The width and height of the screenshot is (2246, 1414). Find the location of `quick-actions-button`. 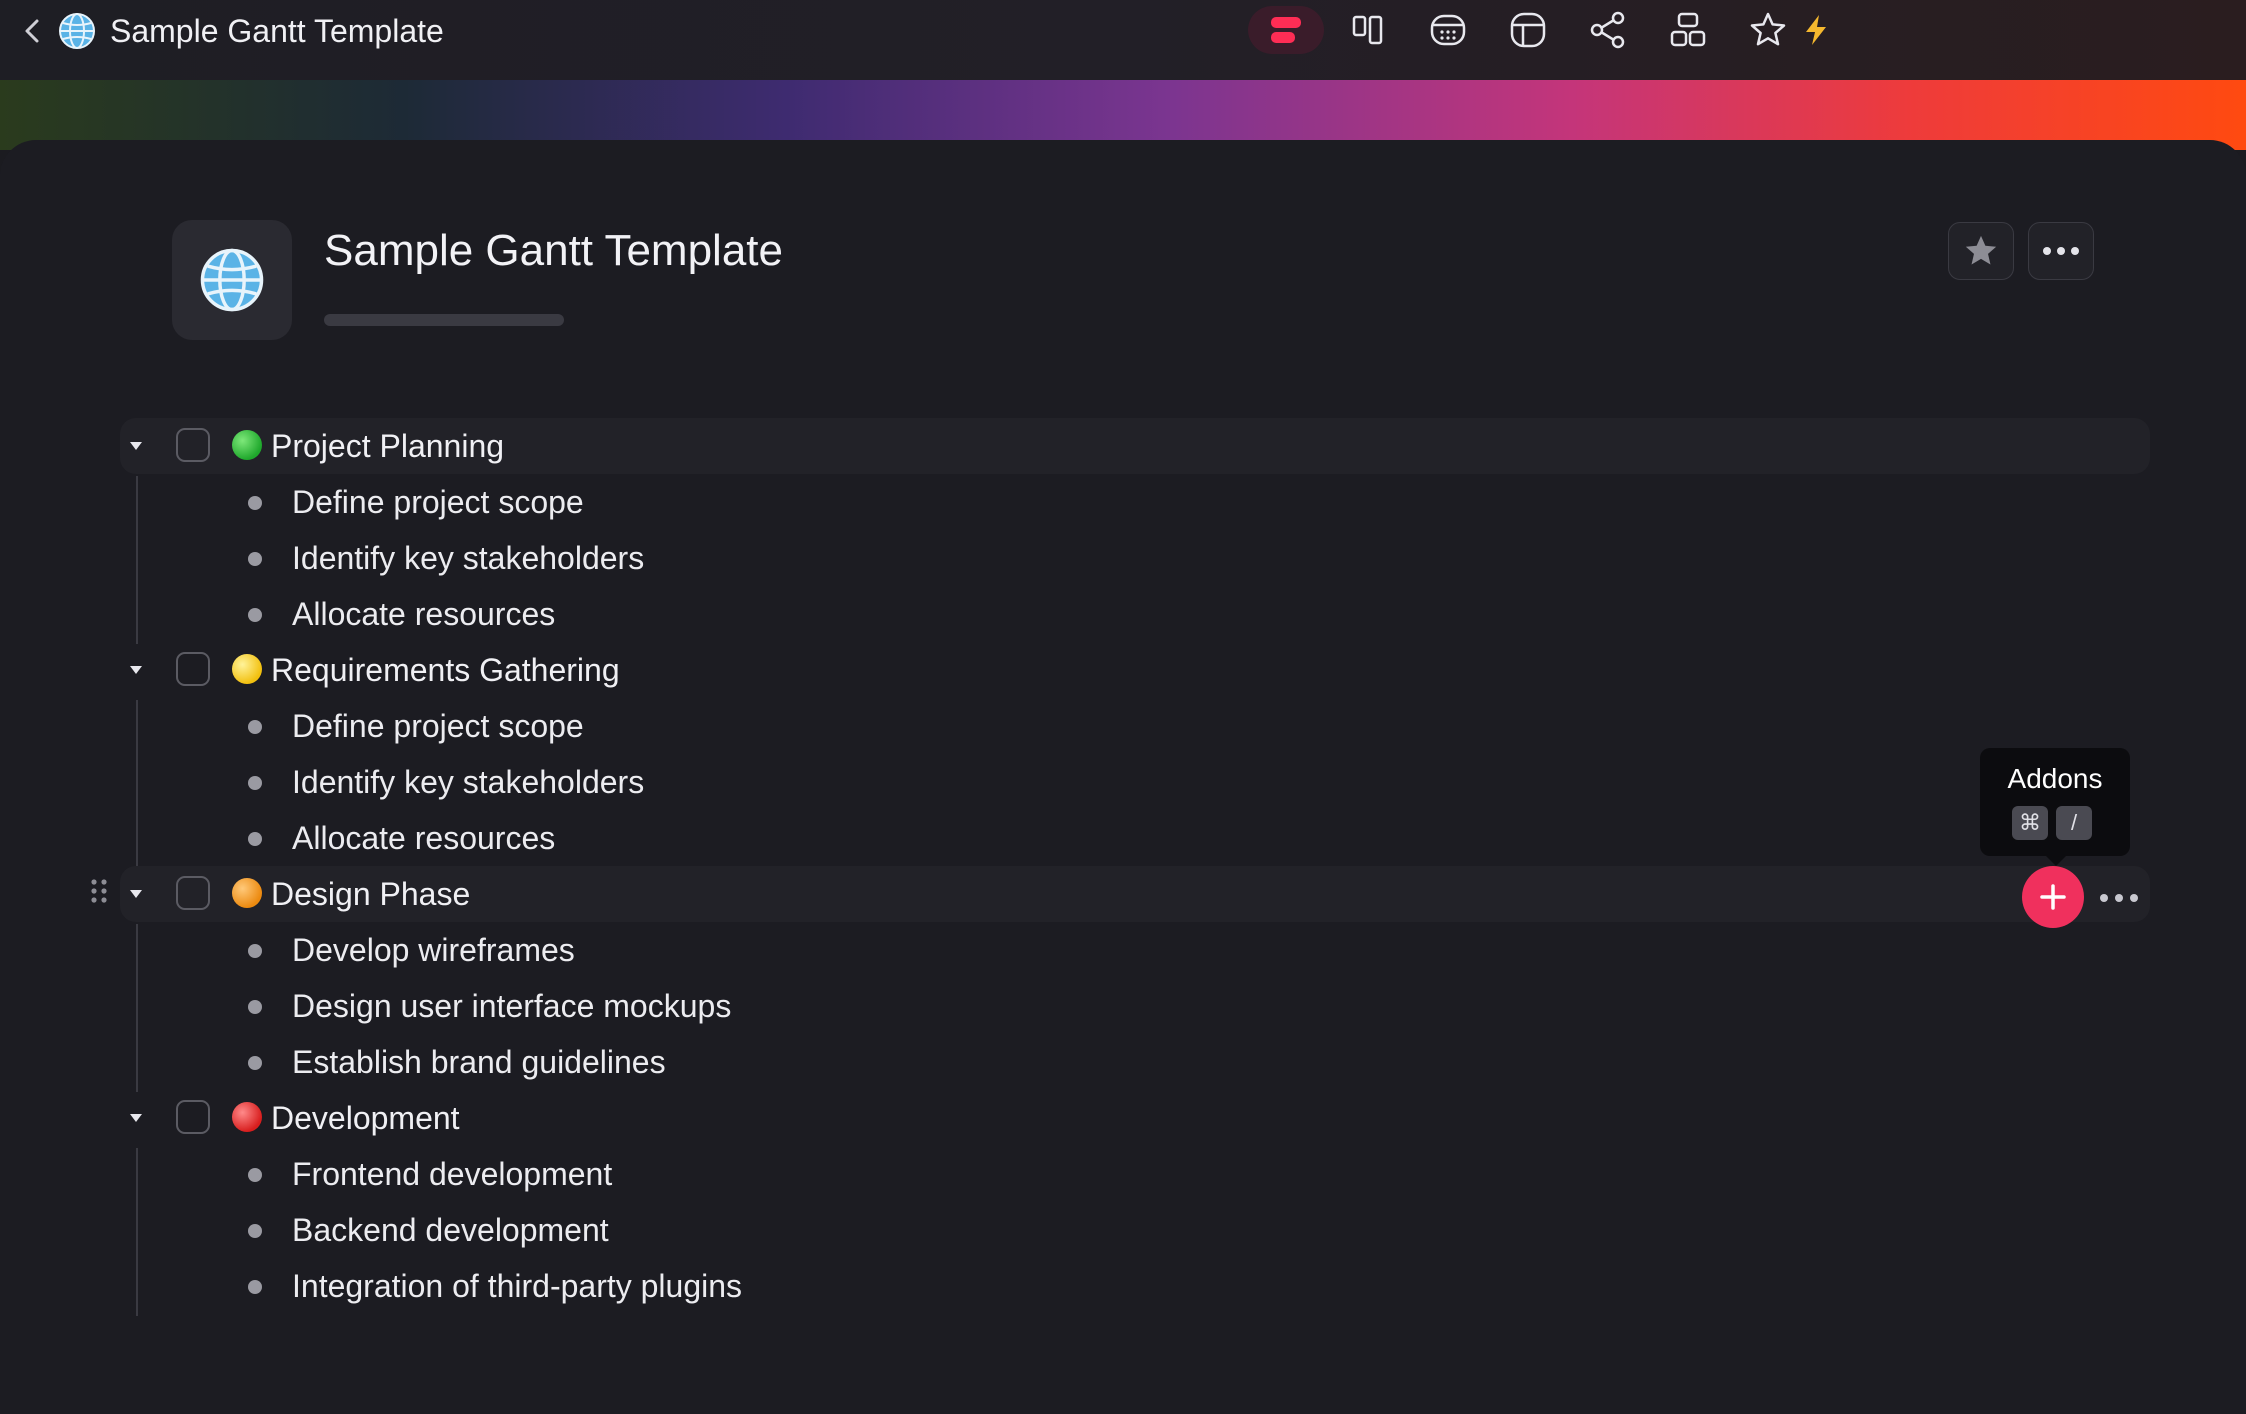

quick-actions-button is located at coordinates (1816, 30).